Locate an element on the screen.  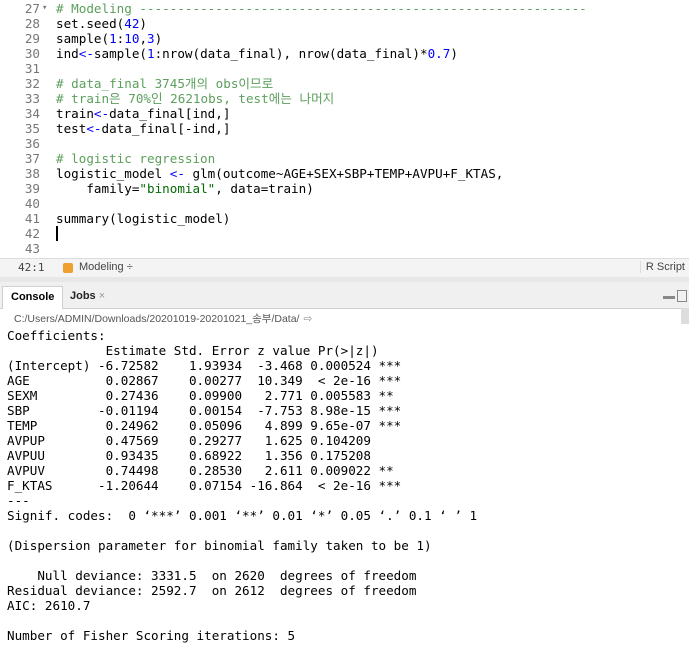
pane-window-controls is located at coordinates (675, 296).